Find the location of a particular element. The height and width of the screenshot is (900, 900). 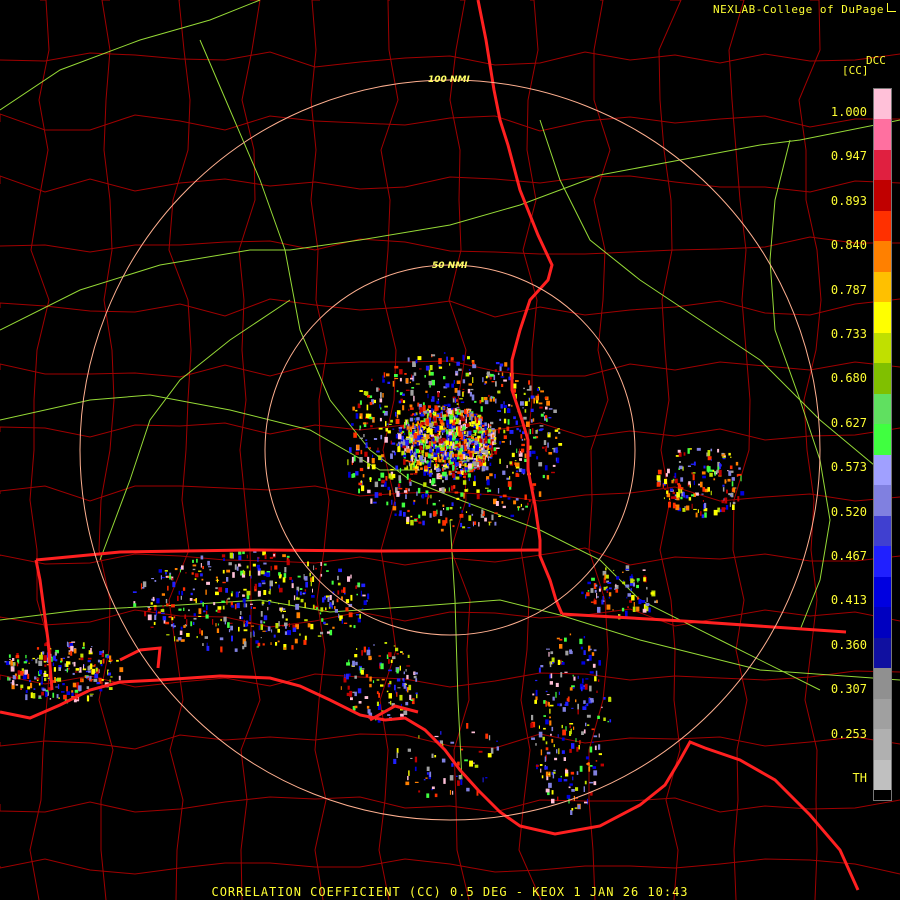

legend-tick-label: 0.360 is located at coordinates (848, 644).